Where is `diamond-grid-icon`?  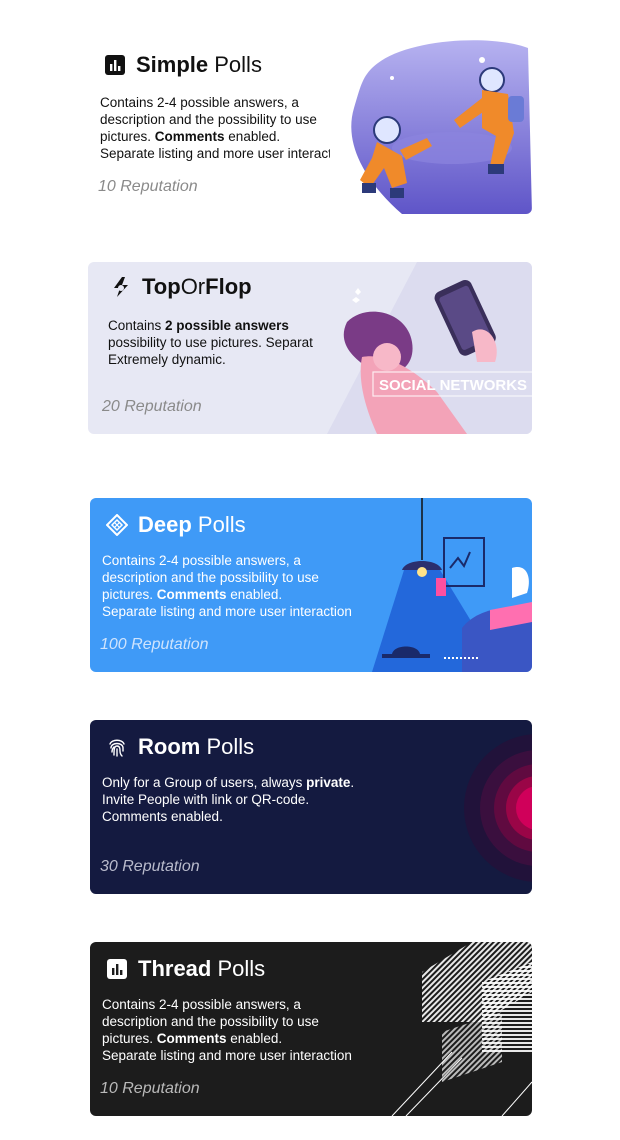
diamond-grid-icon is located at coordinates (117, 525).